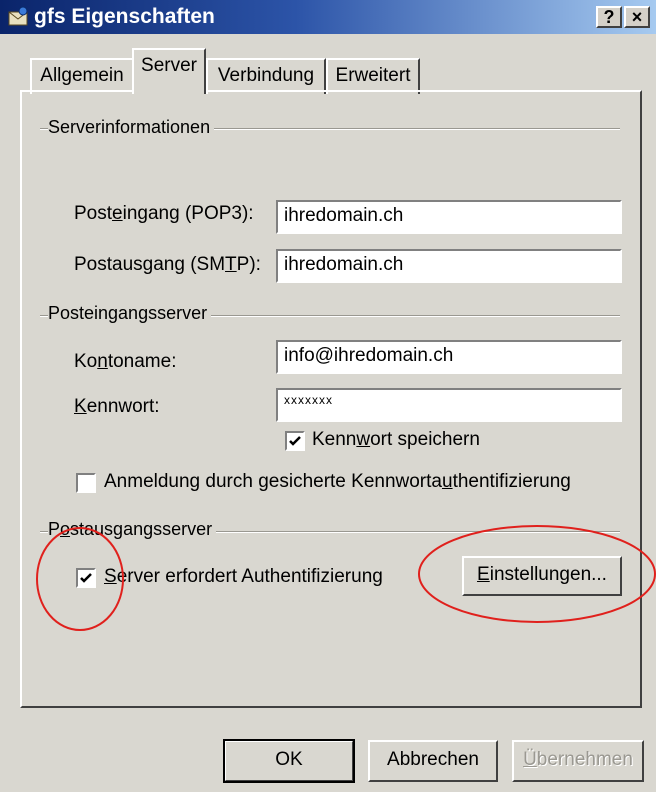  What do you see at coordinates (449, 357) in the screenshot?
I see `account-name-field: info@ihredomain.ch` at bounding box center [449, 357].